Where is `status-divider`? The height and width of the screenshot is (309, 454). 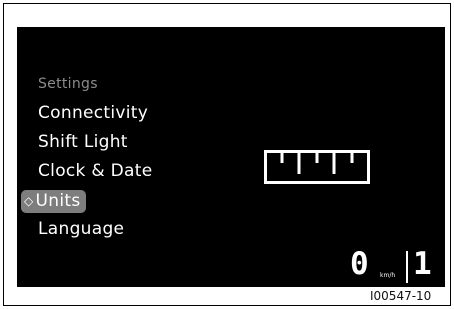
status-divider is located at coordinates (407, 267).